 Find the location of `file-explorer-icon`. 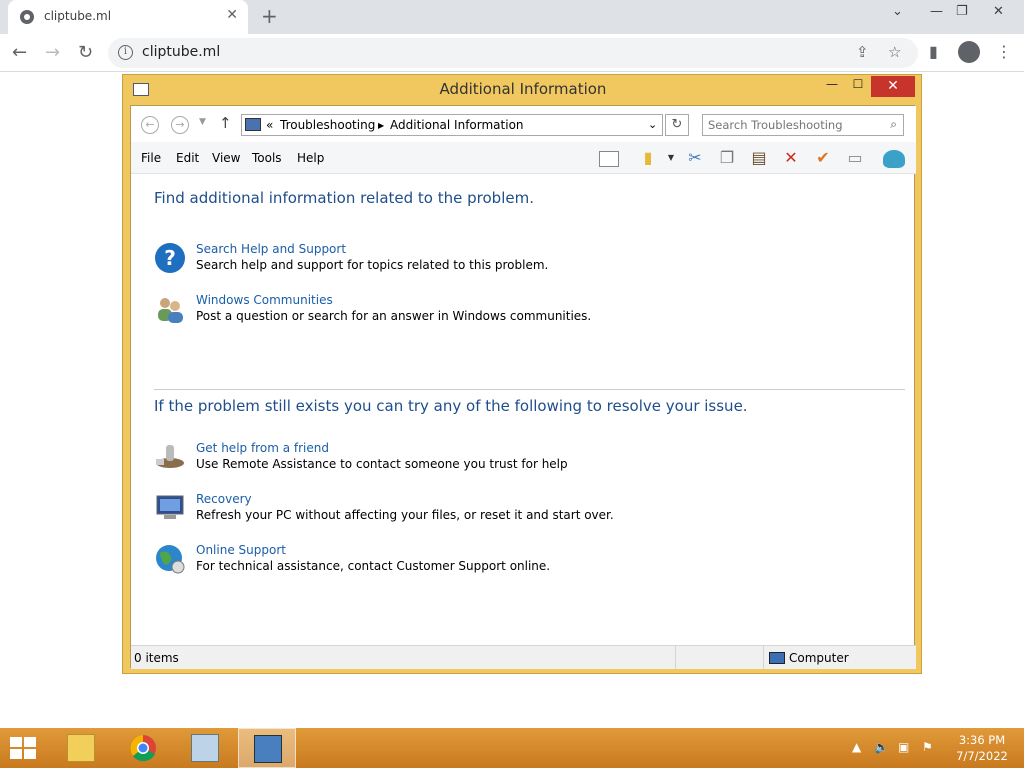

file-explorer-icon is located at coordinates (81, 748).